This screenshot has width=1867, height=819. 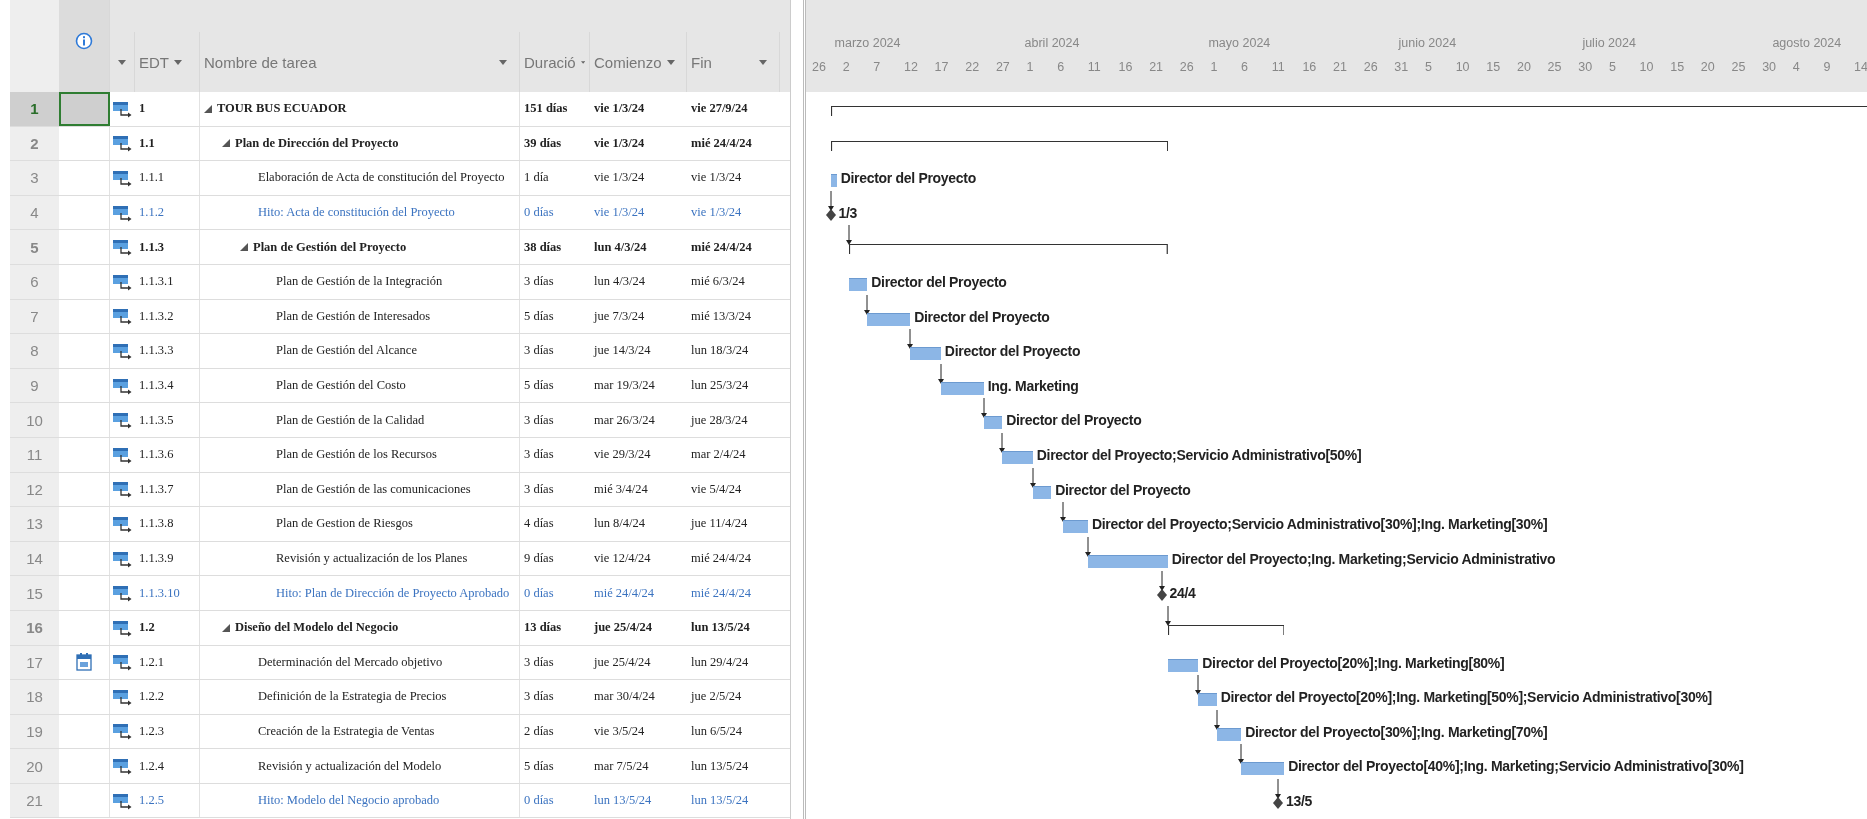 What do you see at coordinates (1340, 67) in the screenshot?
I see `day-label: 21` at bounding box center [1340, 67].